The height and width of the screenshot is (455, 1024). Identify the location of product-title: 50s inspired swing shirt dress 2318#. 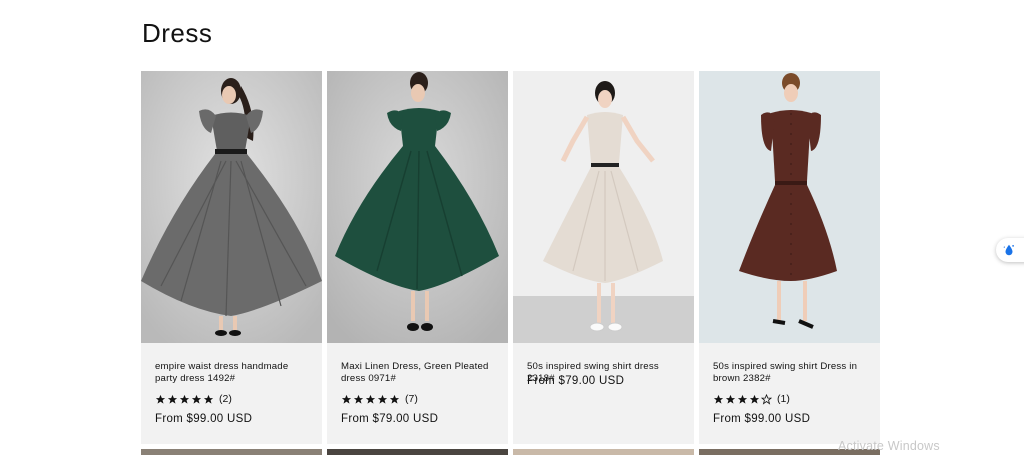
(604, 372).